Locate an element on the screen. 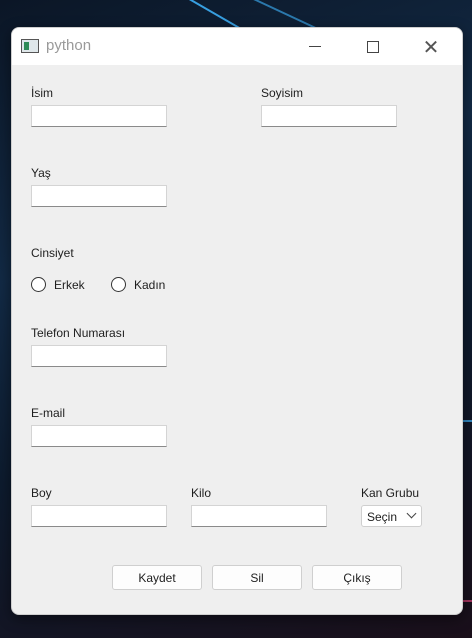 The height and width of the screenshot is (638, 472). yas-input is located at coordinates (99, 196).